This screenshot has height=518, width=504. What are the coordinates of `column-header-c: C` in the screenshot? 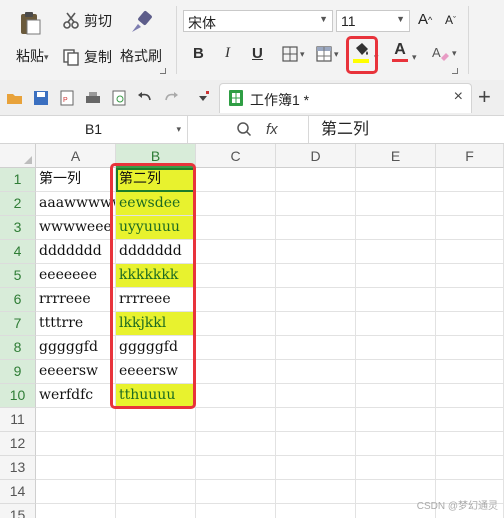 It's located at (236, 156).